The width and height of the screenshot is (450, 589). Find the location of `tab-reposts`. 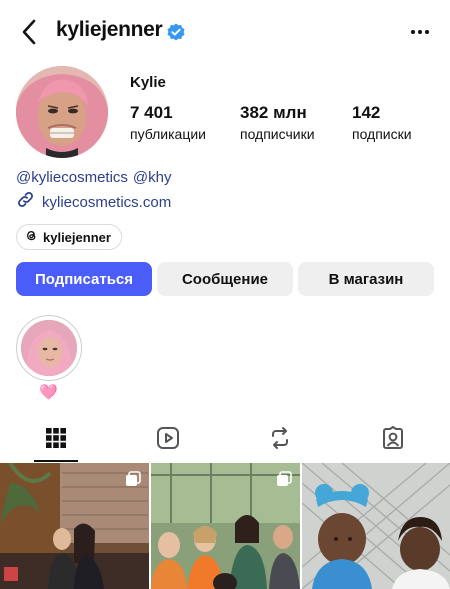

tab-reposts is located at coordinates (280, 440).